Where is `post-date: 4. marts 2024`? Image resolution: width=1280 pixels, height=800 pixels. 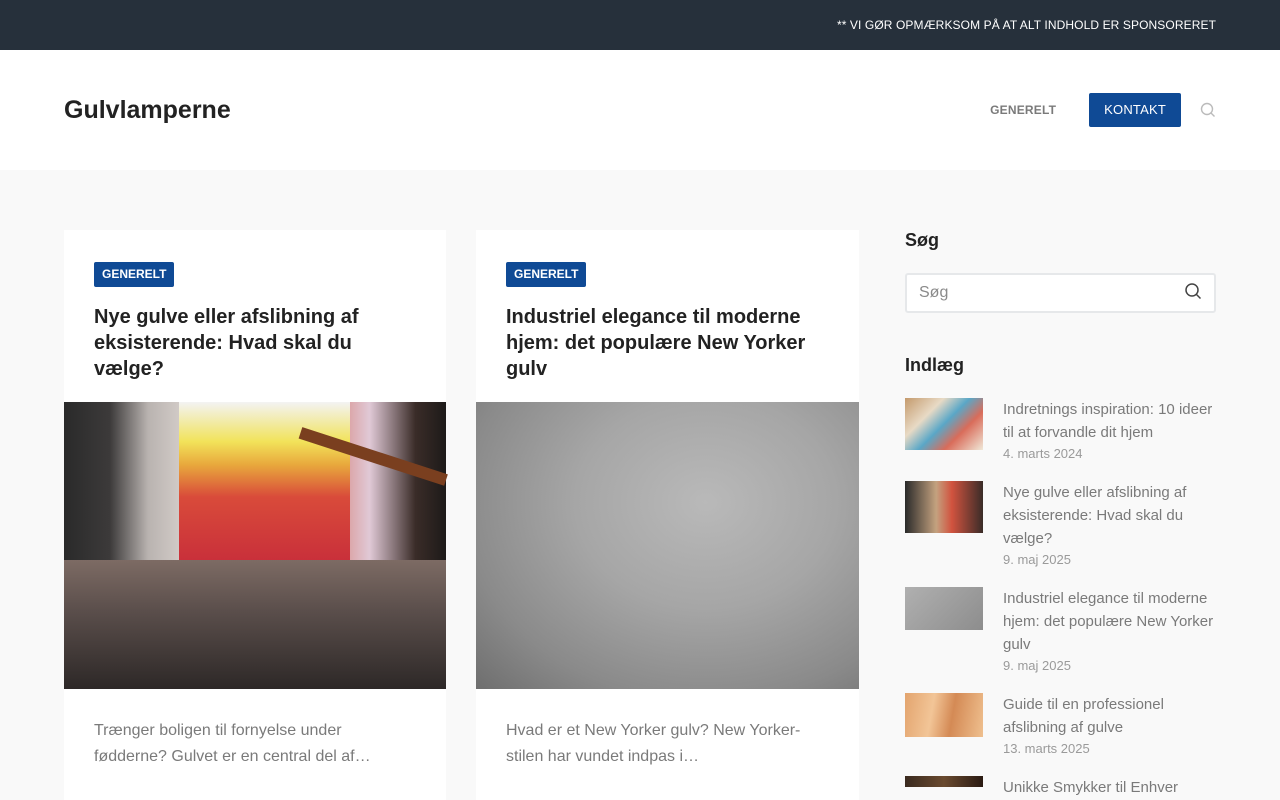
post-date: 4. marts 2024 is located at coordinates (1043, 453).